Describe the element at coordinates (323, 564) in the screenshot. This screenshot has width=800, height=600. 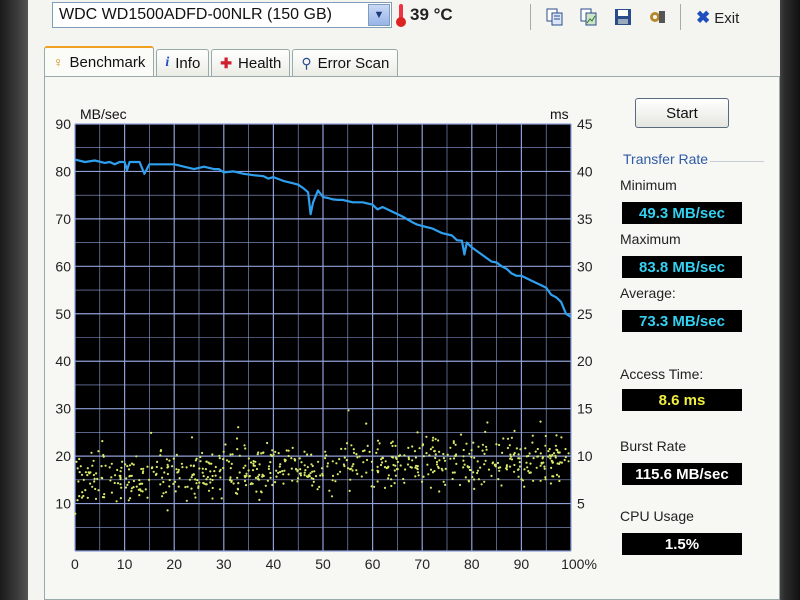
I see `x-tick-label: 50` at that location.